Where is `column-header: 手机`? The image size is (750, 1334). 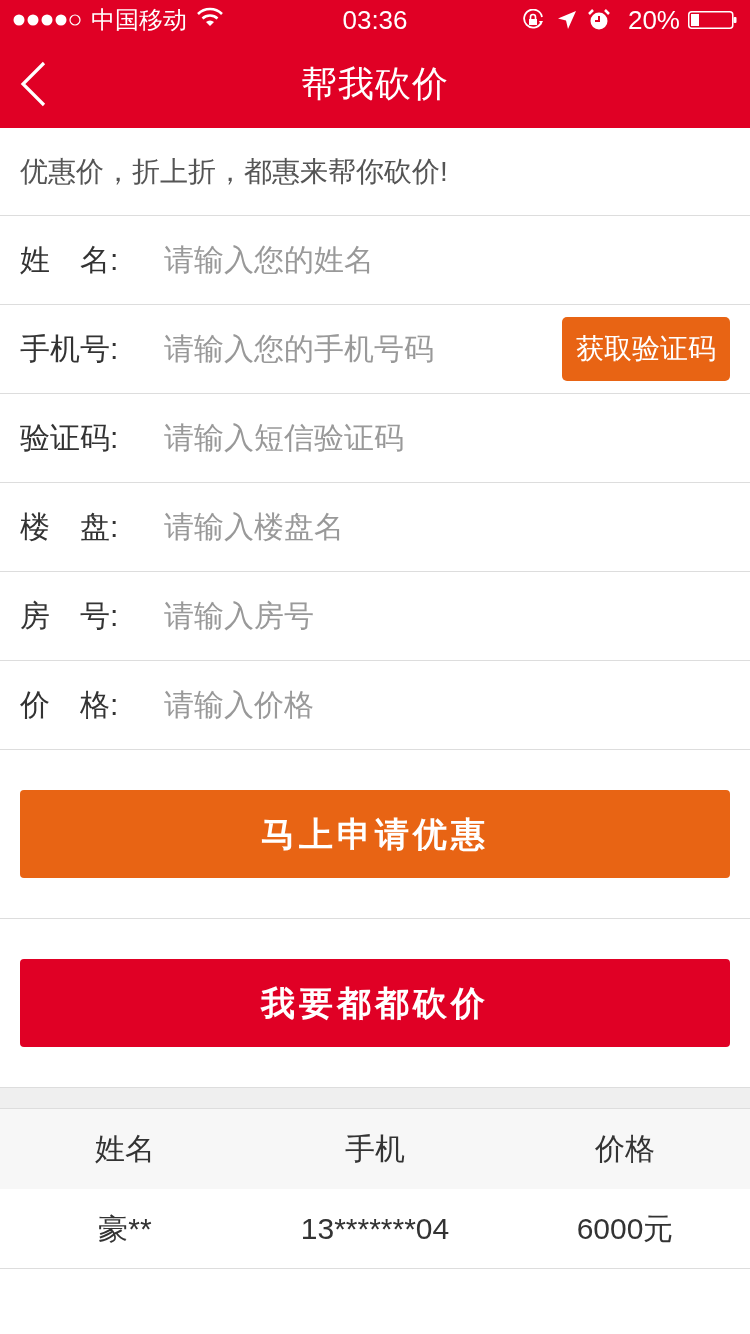 column-header: 手机 is located at coordinates (375, 1149).